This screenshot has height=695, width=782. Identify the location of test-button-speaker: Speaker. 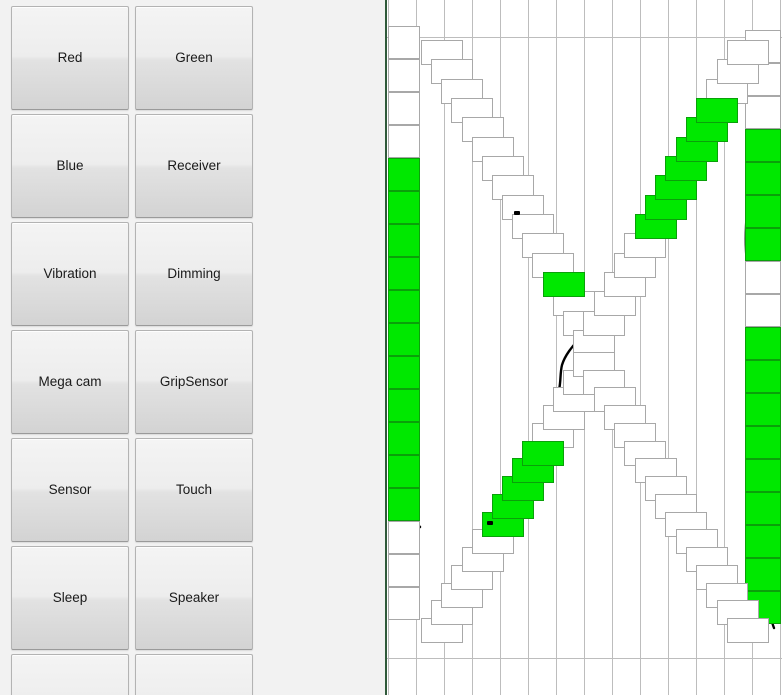
(194, 598).